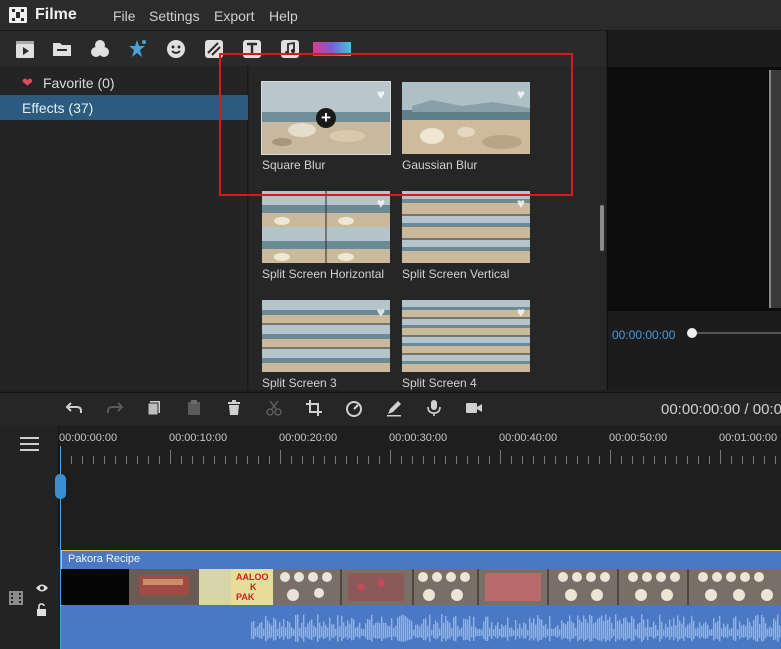  Describe the element at coordinates (18, 15) in the screenshot. I see `film-logo-icon` at that location.